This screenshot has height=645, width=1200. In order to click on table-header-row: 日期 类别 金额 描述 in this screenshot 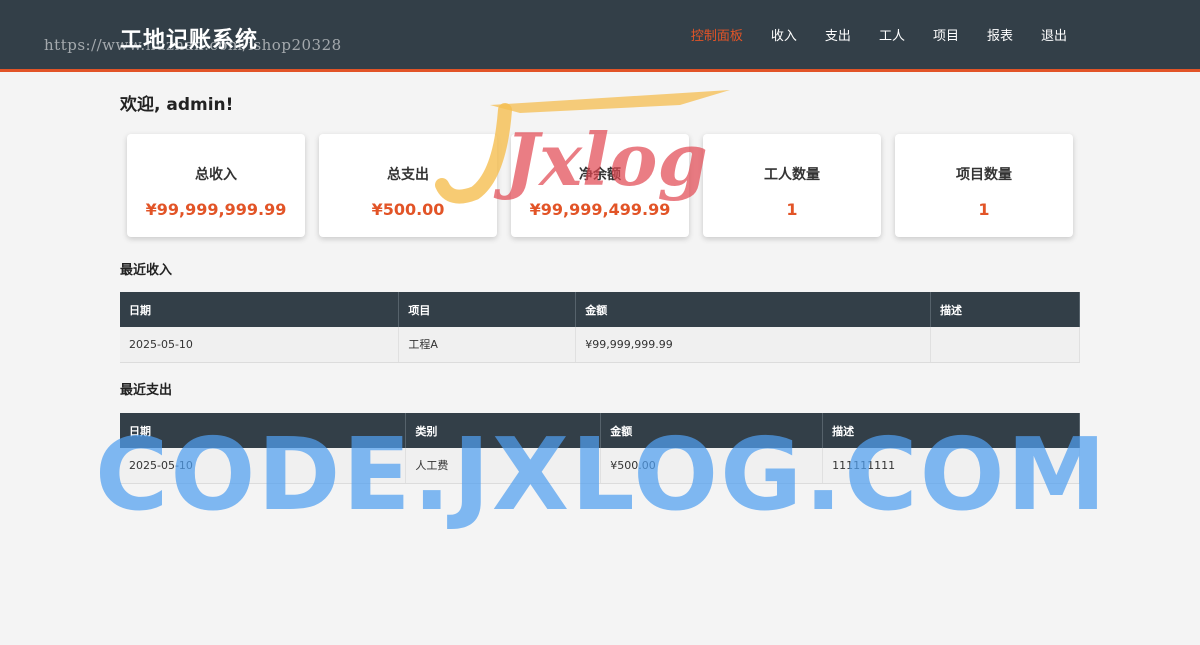, I will do `click(600, 430)`.